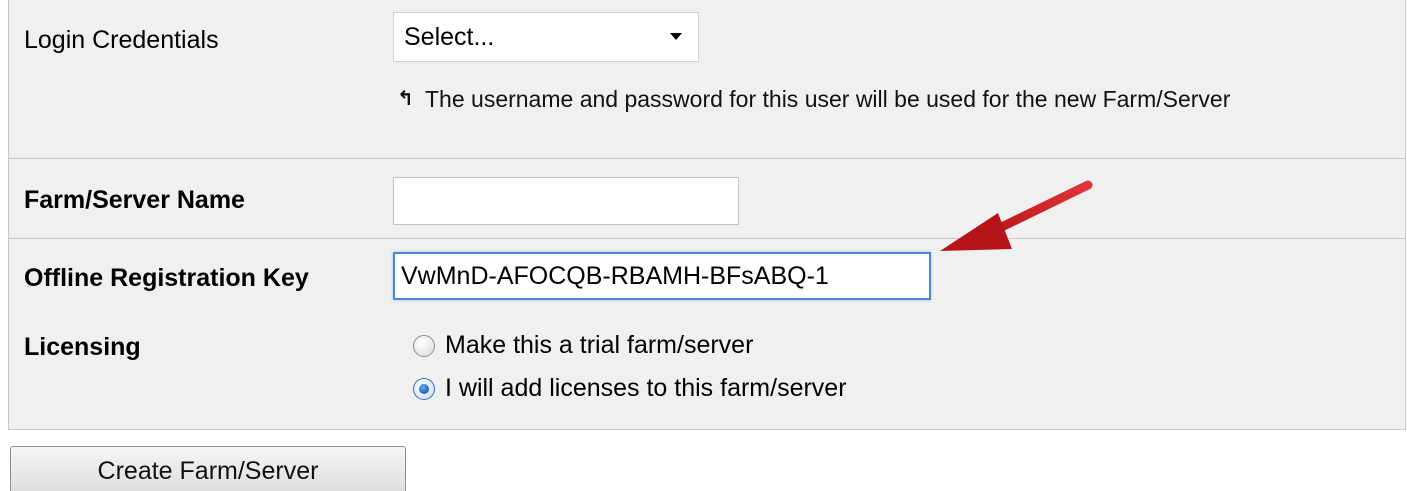  Describe the element at coordinates (566, 201) in the screenshot. I see `farm-server-name-input` at that location.